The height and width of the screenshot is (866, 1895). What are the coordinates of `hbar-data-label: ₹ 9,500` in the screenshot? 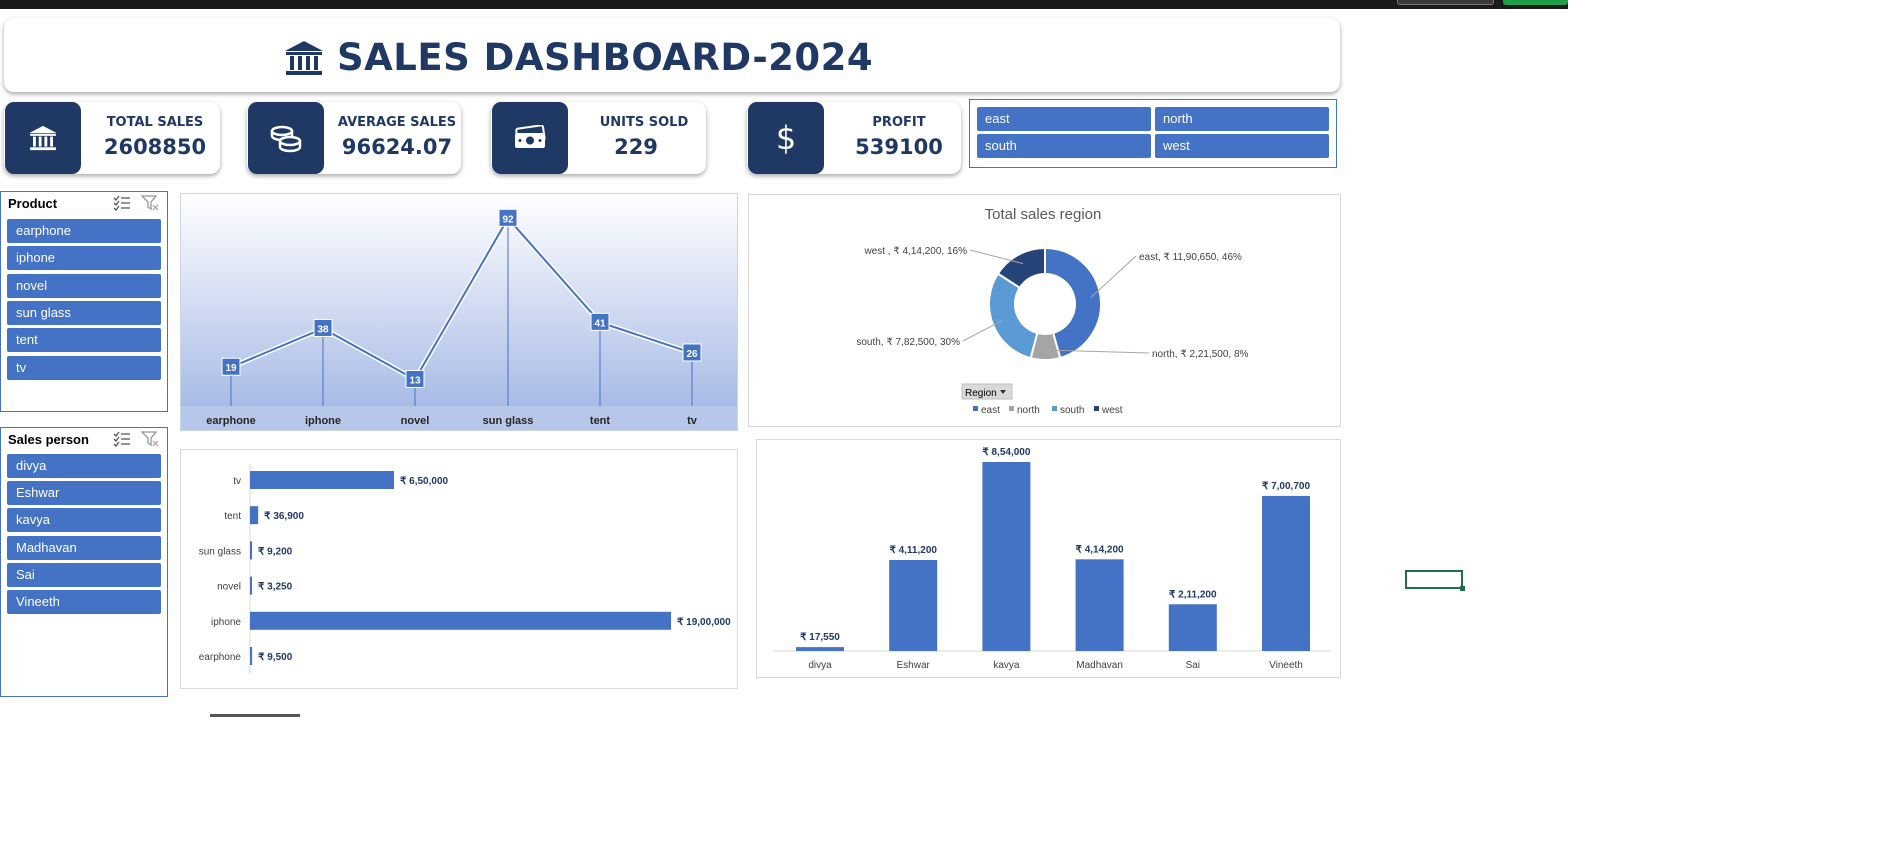 It's located at (275, 657).